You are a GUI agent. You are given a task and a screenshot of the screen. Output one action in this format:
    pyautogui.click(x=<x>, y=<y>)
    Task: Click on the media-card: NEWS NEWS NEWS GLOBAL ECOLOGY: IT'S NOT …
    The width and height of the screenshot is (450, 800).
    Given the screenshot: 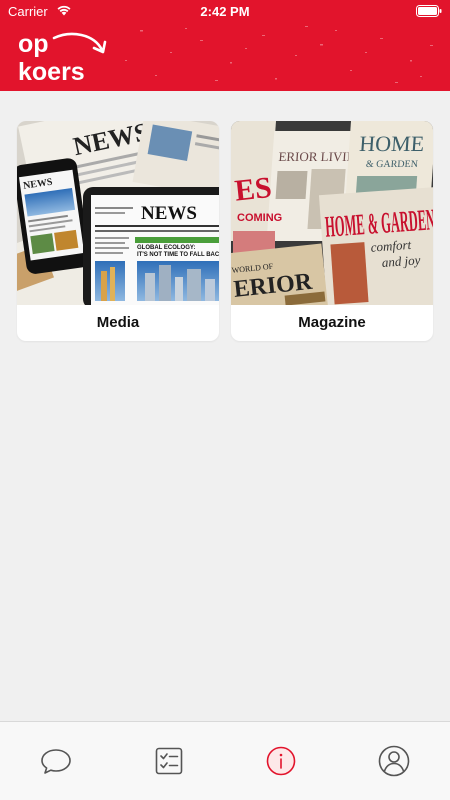 What is the action you would take?
    pyautogui.click(x=118, y=231)
    